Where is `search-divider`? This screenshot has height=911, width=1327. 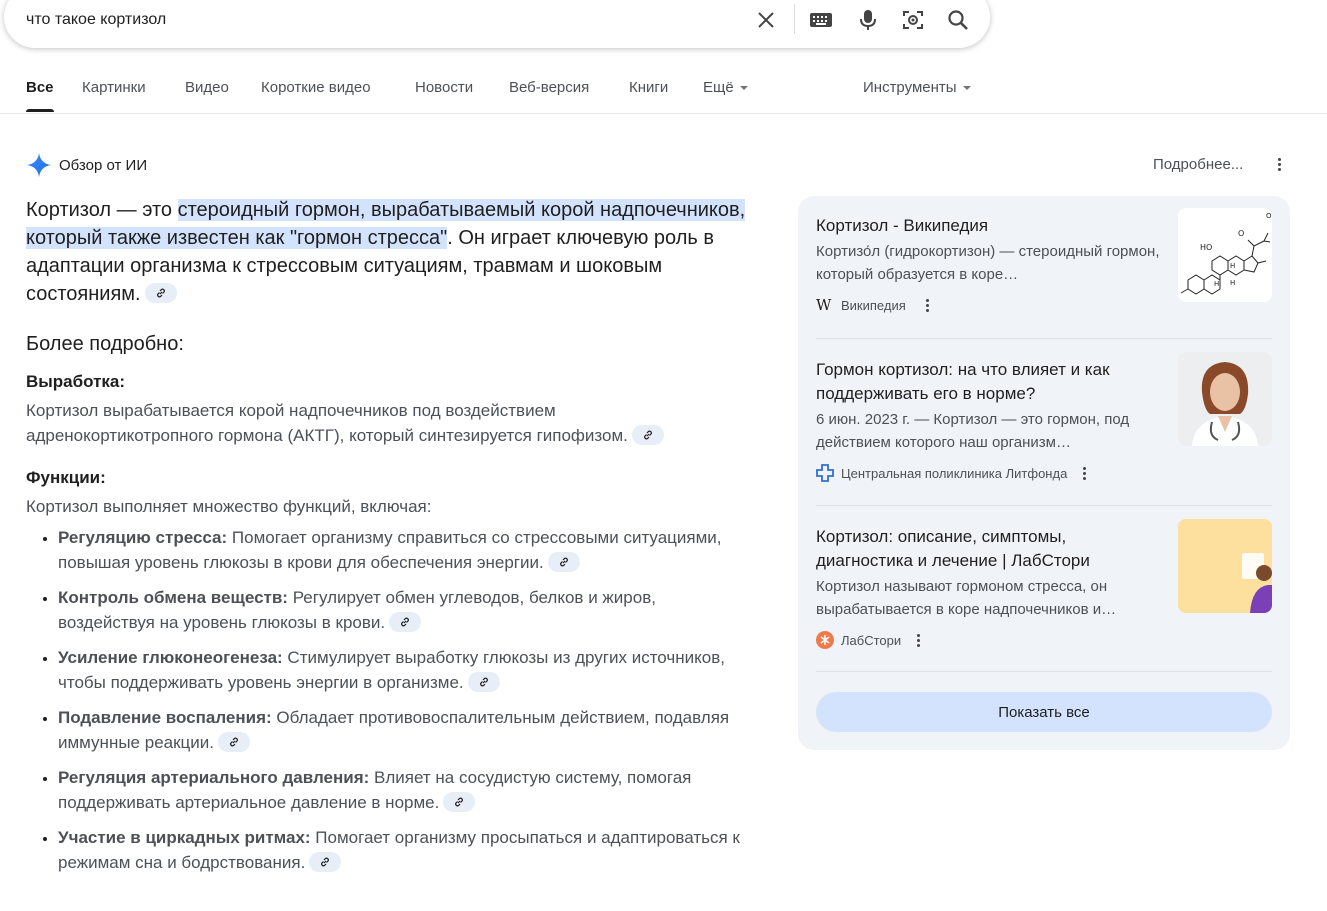
search-divider is located at coordinates (794, 19).